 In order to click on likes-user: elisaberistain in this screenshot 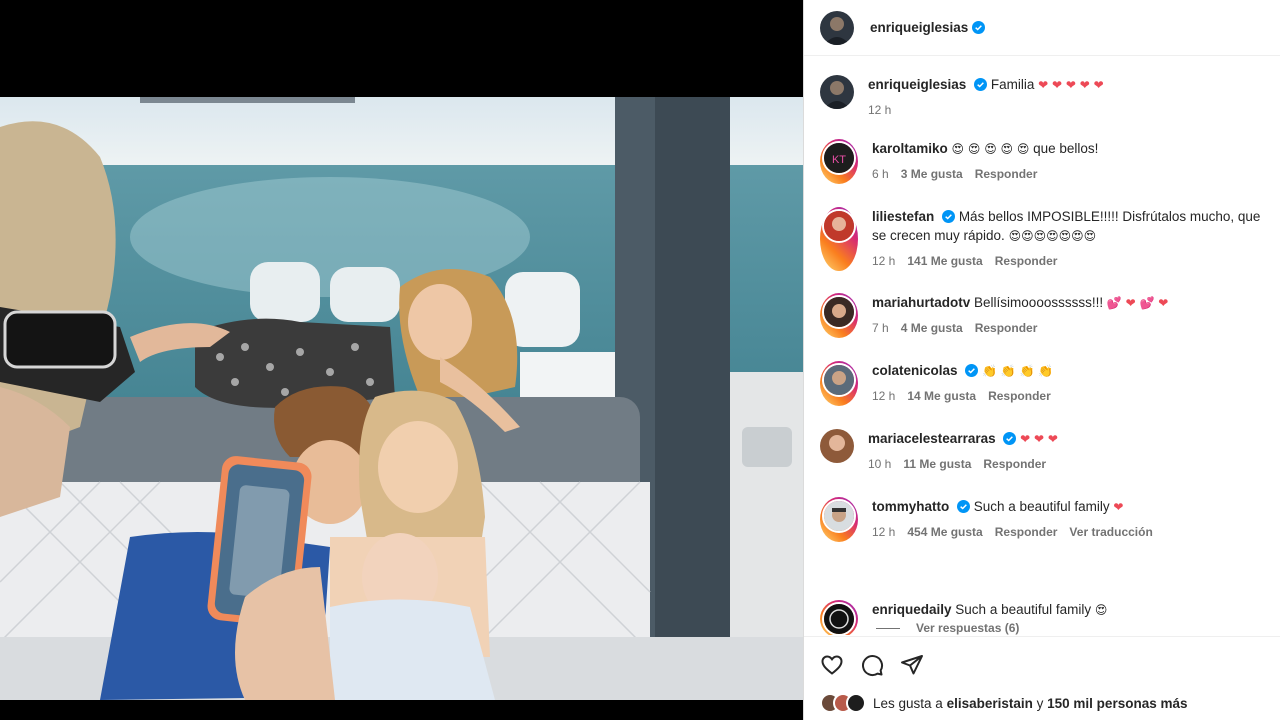, I will do `click(990, 703)`.